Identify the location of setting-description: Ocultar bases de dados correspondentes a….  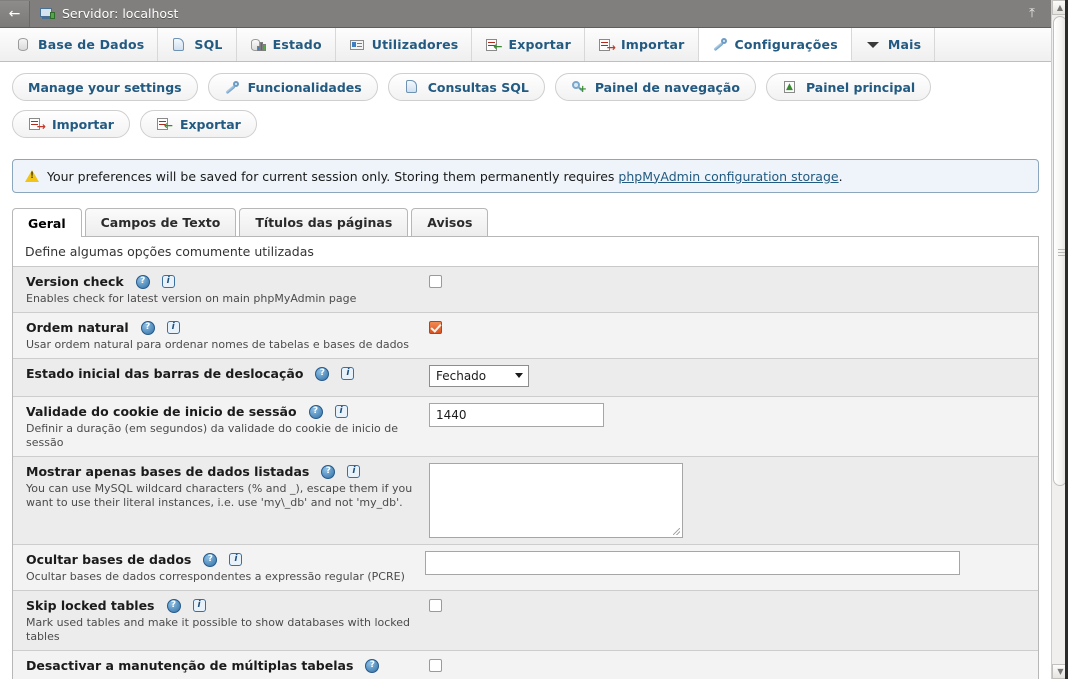
(215, 576).